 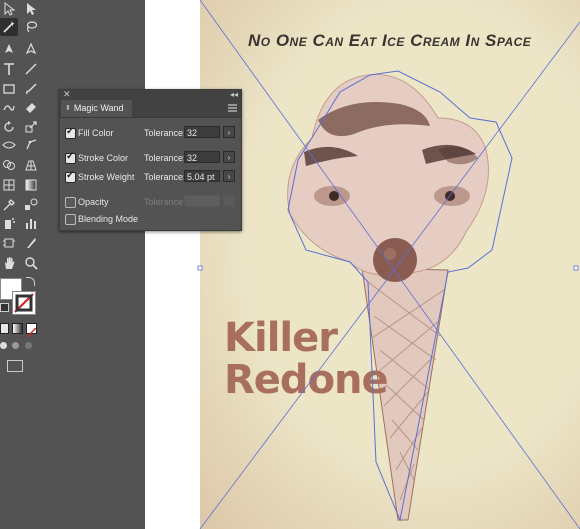 What do you see at coordinates (234, 94) in the screenshot?
I see `collapse-icon: ◂◂` at bounding box center [234, 94].